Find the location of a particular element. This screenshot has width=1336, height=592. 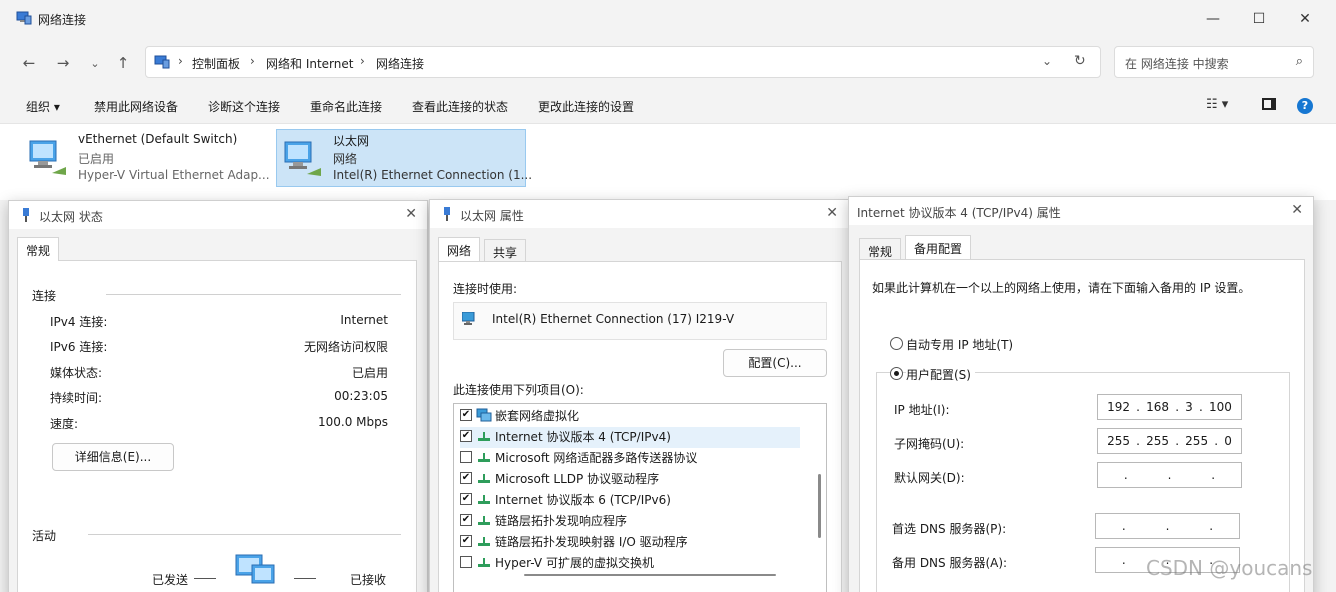

up-button: ↑ is located at coordinates (123, 63).